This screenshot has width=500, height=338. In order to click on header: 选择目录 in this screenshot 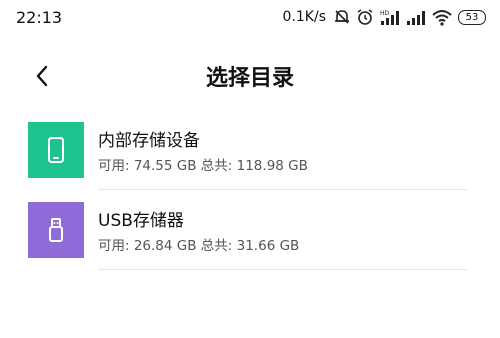, I will do `click(250, 76)`.